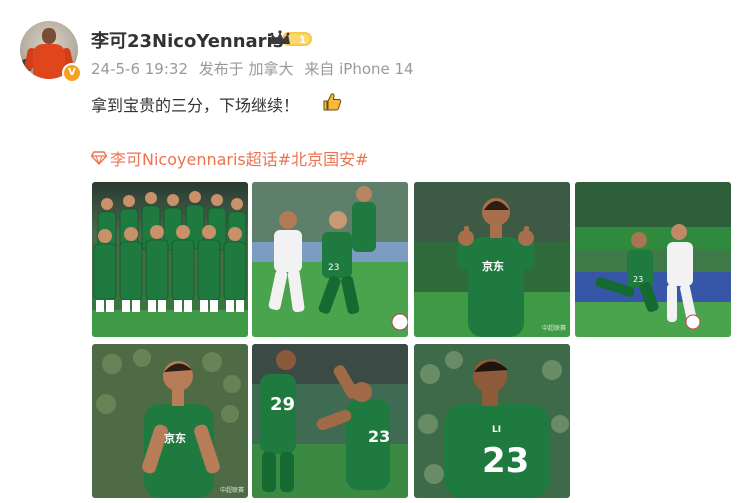 The image size is (750, 503). Describe the element at coordinates (49, 36) in the screenshot. I see `avatar-head` at that location.